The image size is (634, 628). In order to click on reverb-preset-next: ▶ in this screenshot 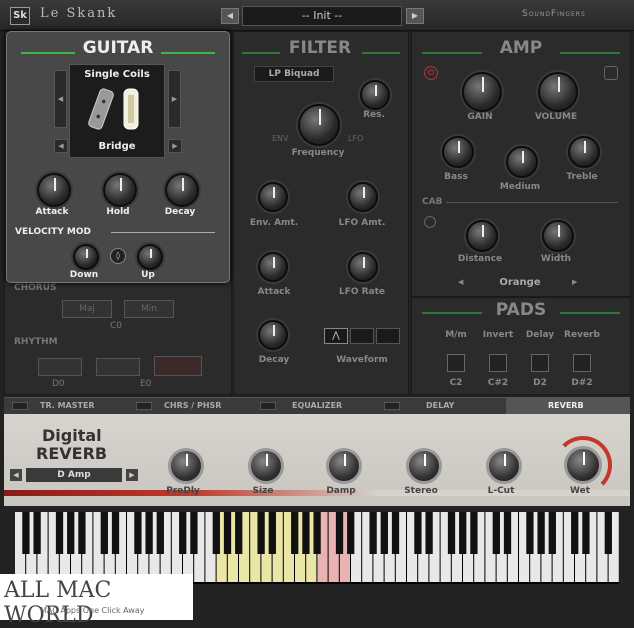, I will do `click(132, 475)`.